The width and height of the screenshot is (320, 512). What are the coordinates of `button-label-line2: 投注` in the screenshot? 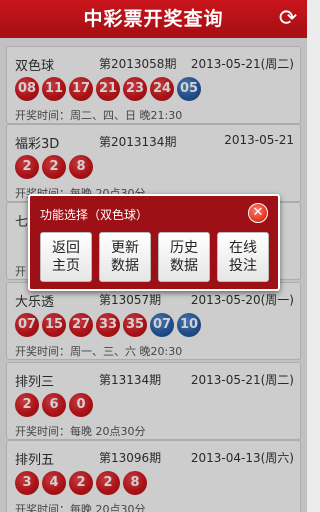 It's located at (243, 266).